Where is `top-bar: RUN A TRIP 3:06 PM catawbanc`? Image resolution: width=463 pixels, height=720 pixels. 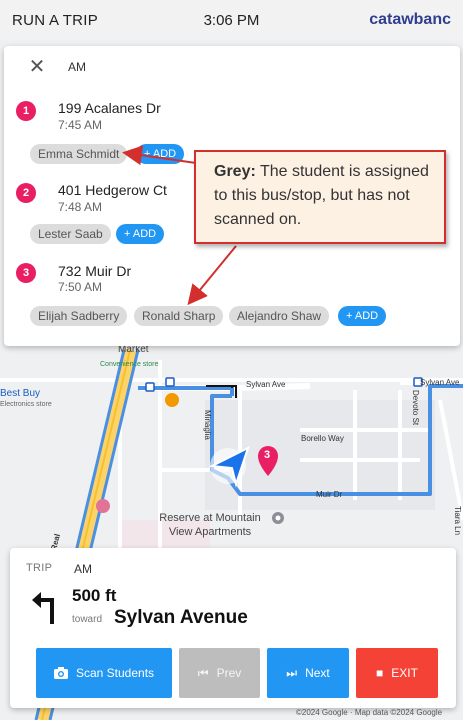 top-bar: RUN A TRIP 3:06 PM catawbanc is located at coordinates (231, 20).